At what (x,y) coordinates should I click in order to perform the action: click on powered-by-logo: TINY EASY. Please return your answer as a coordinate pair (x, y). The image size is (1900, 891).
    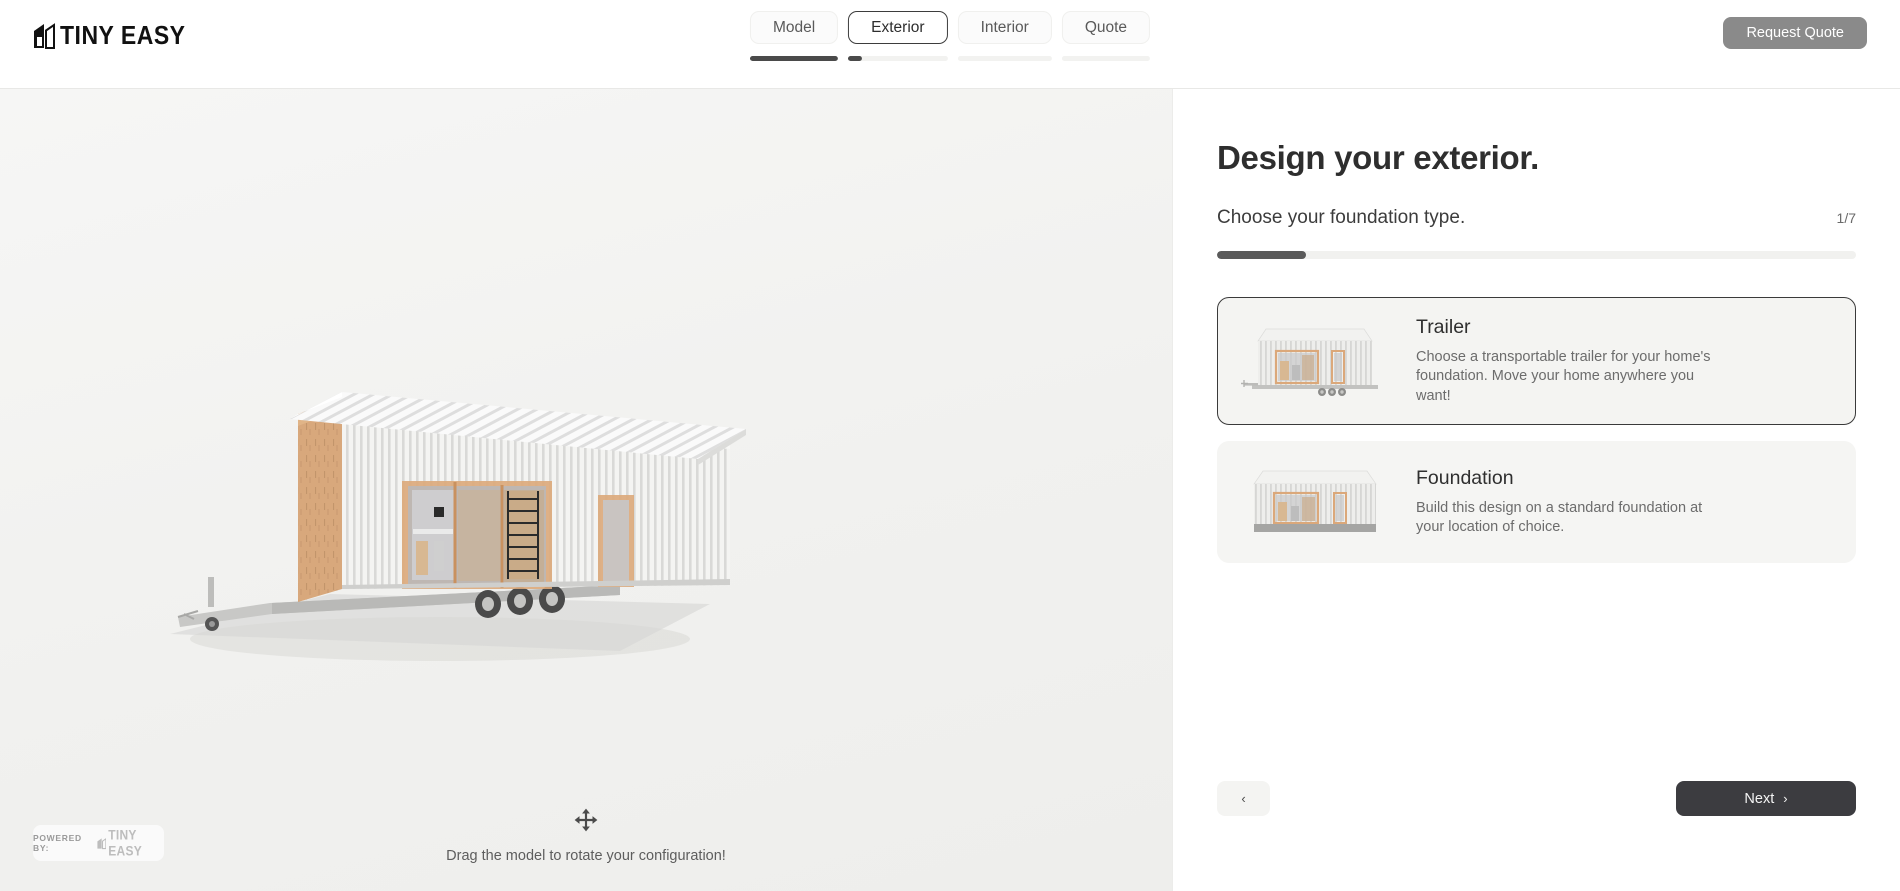
    Looking at the image, I should click on (130, 843).